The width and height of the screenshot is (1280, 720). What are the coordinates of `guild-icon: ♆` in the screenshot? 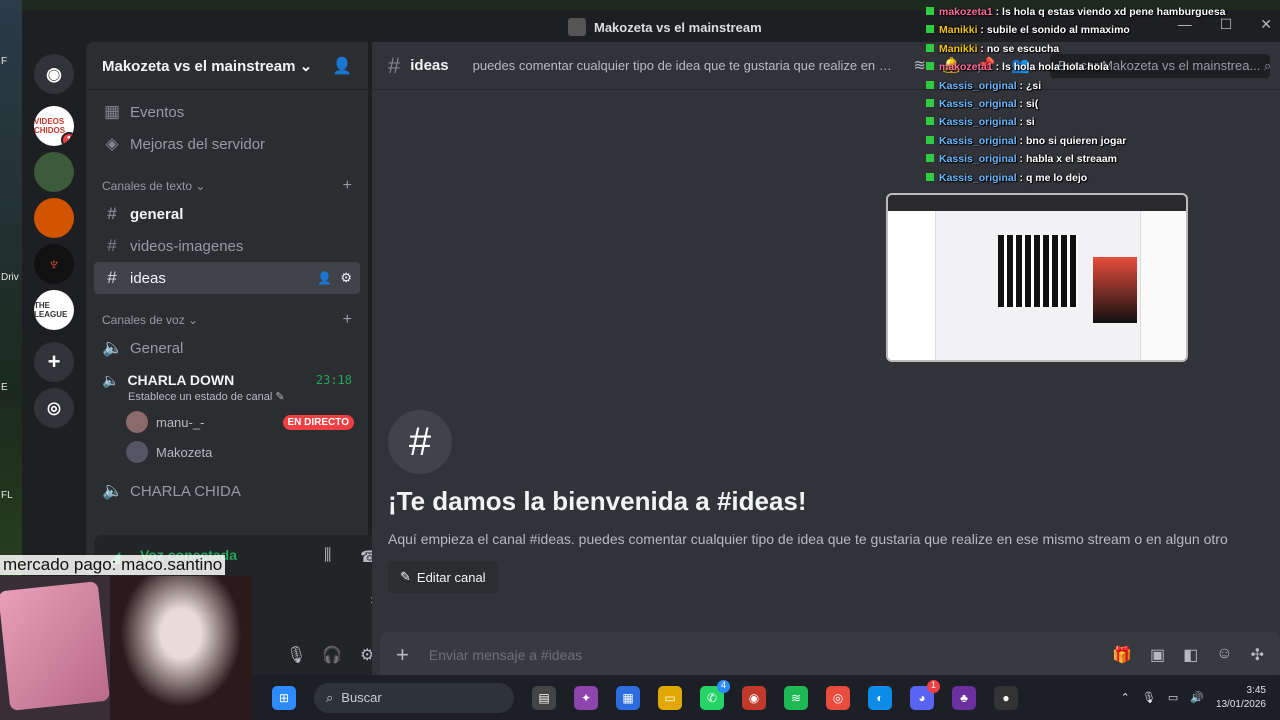 It's located at (54, 264).